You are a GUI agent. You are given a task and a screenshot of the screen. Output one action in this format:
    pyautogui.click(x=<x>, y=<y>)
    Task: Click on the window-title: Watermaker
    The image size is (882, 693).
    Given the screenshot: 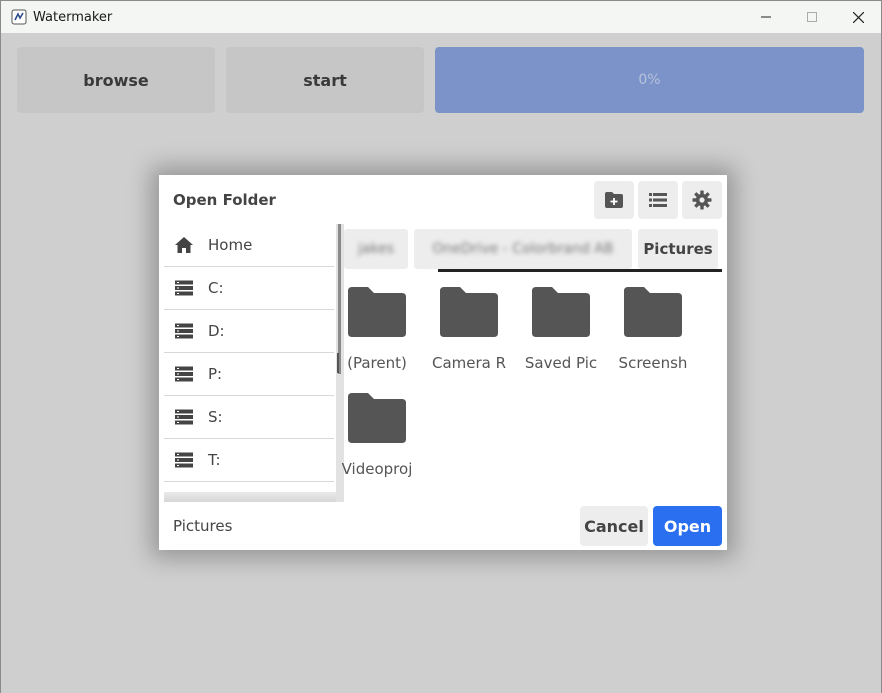 What is the action you would take?
    pyautogui.click(x=73, y=17)
    